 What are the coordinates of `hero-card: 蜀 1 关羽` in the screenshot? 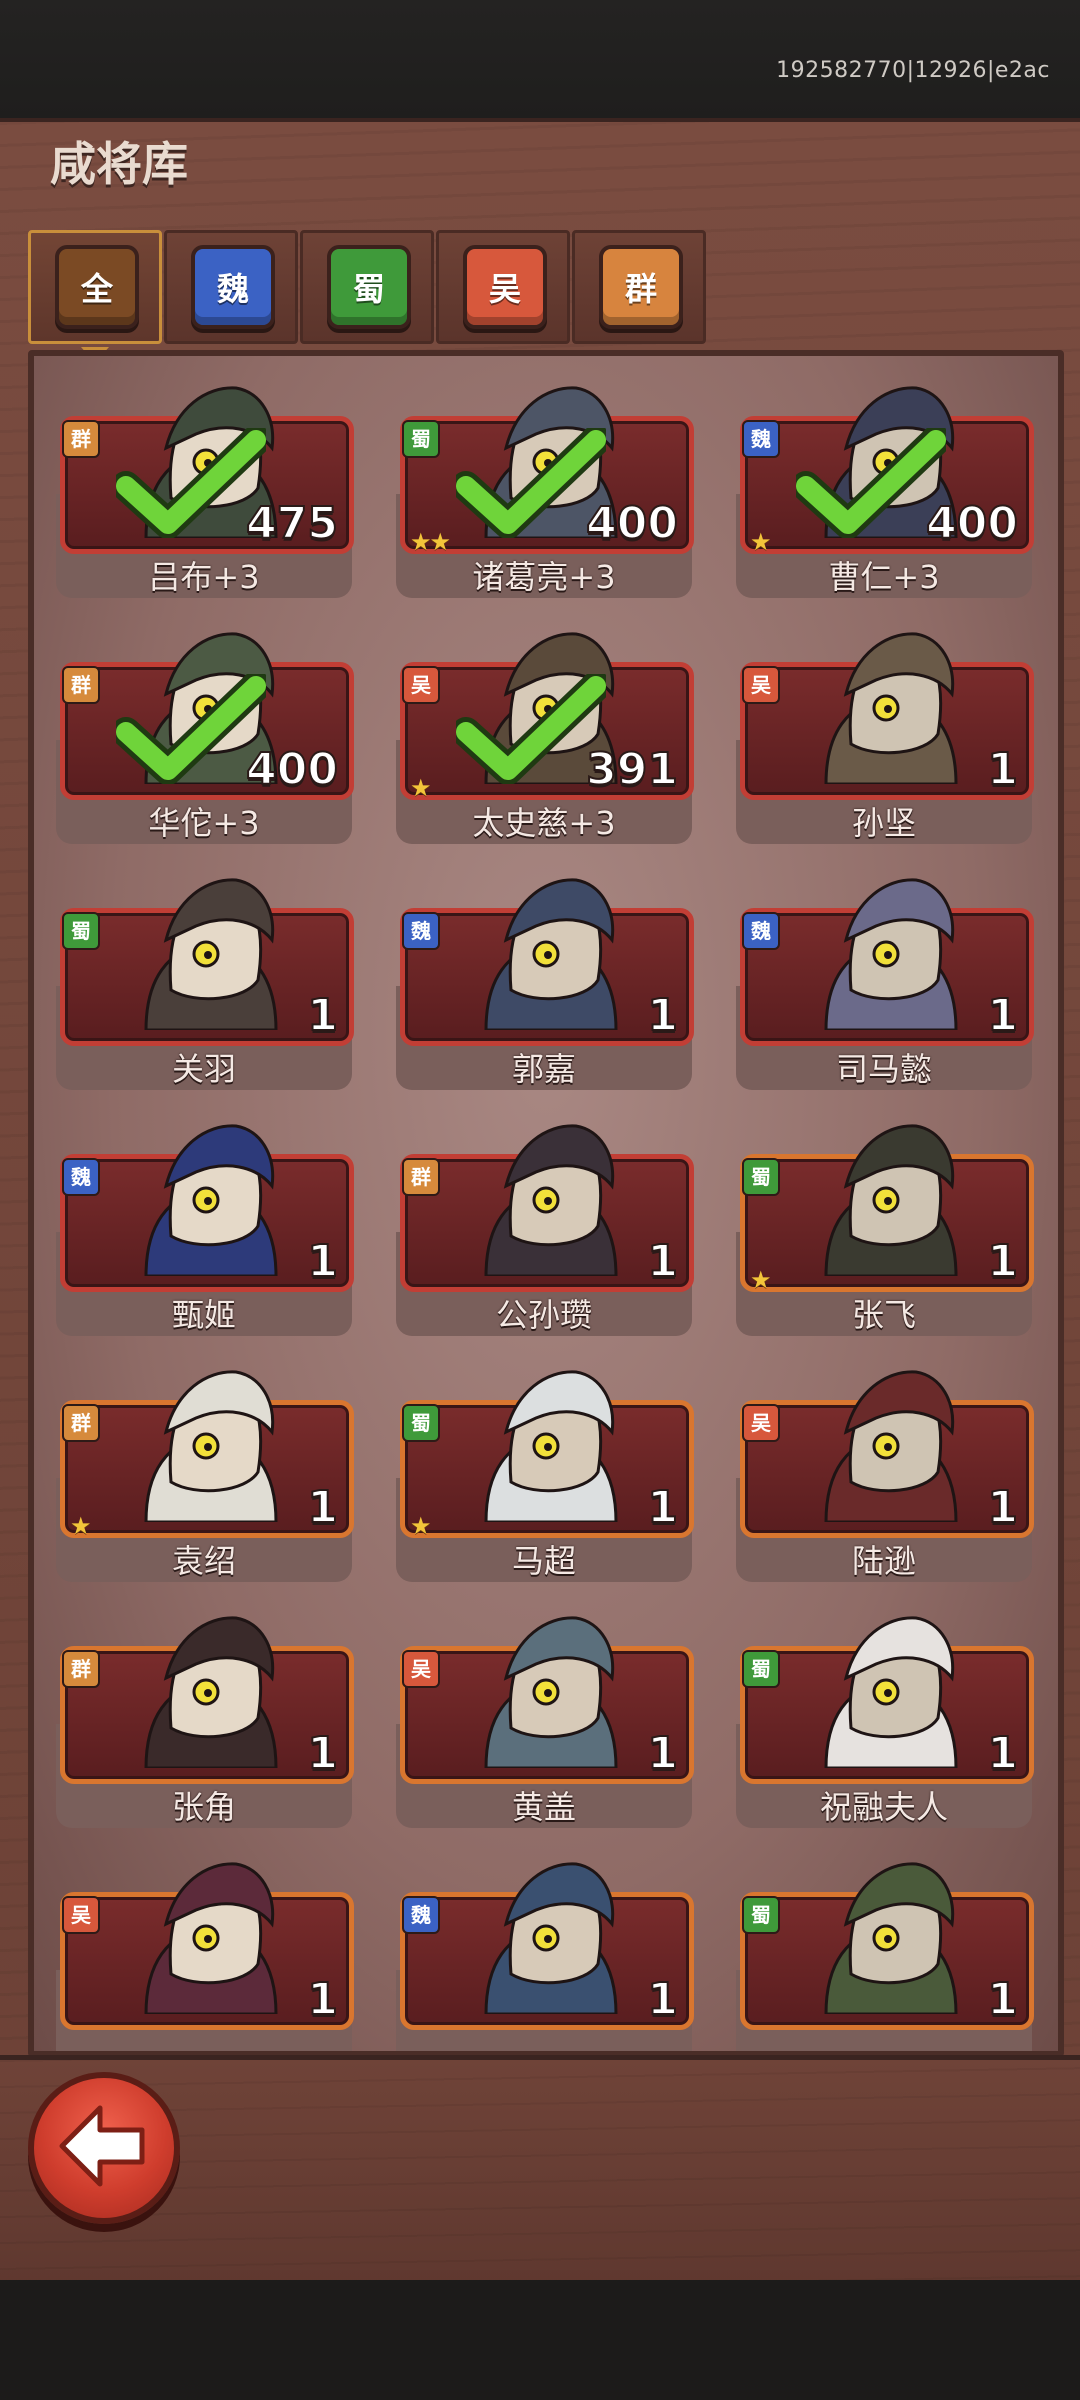 It's located at (205, 980).